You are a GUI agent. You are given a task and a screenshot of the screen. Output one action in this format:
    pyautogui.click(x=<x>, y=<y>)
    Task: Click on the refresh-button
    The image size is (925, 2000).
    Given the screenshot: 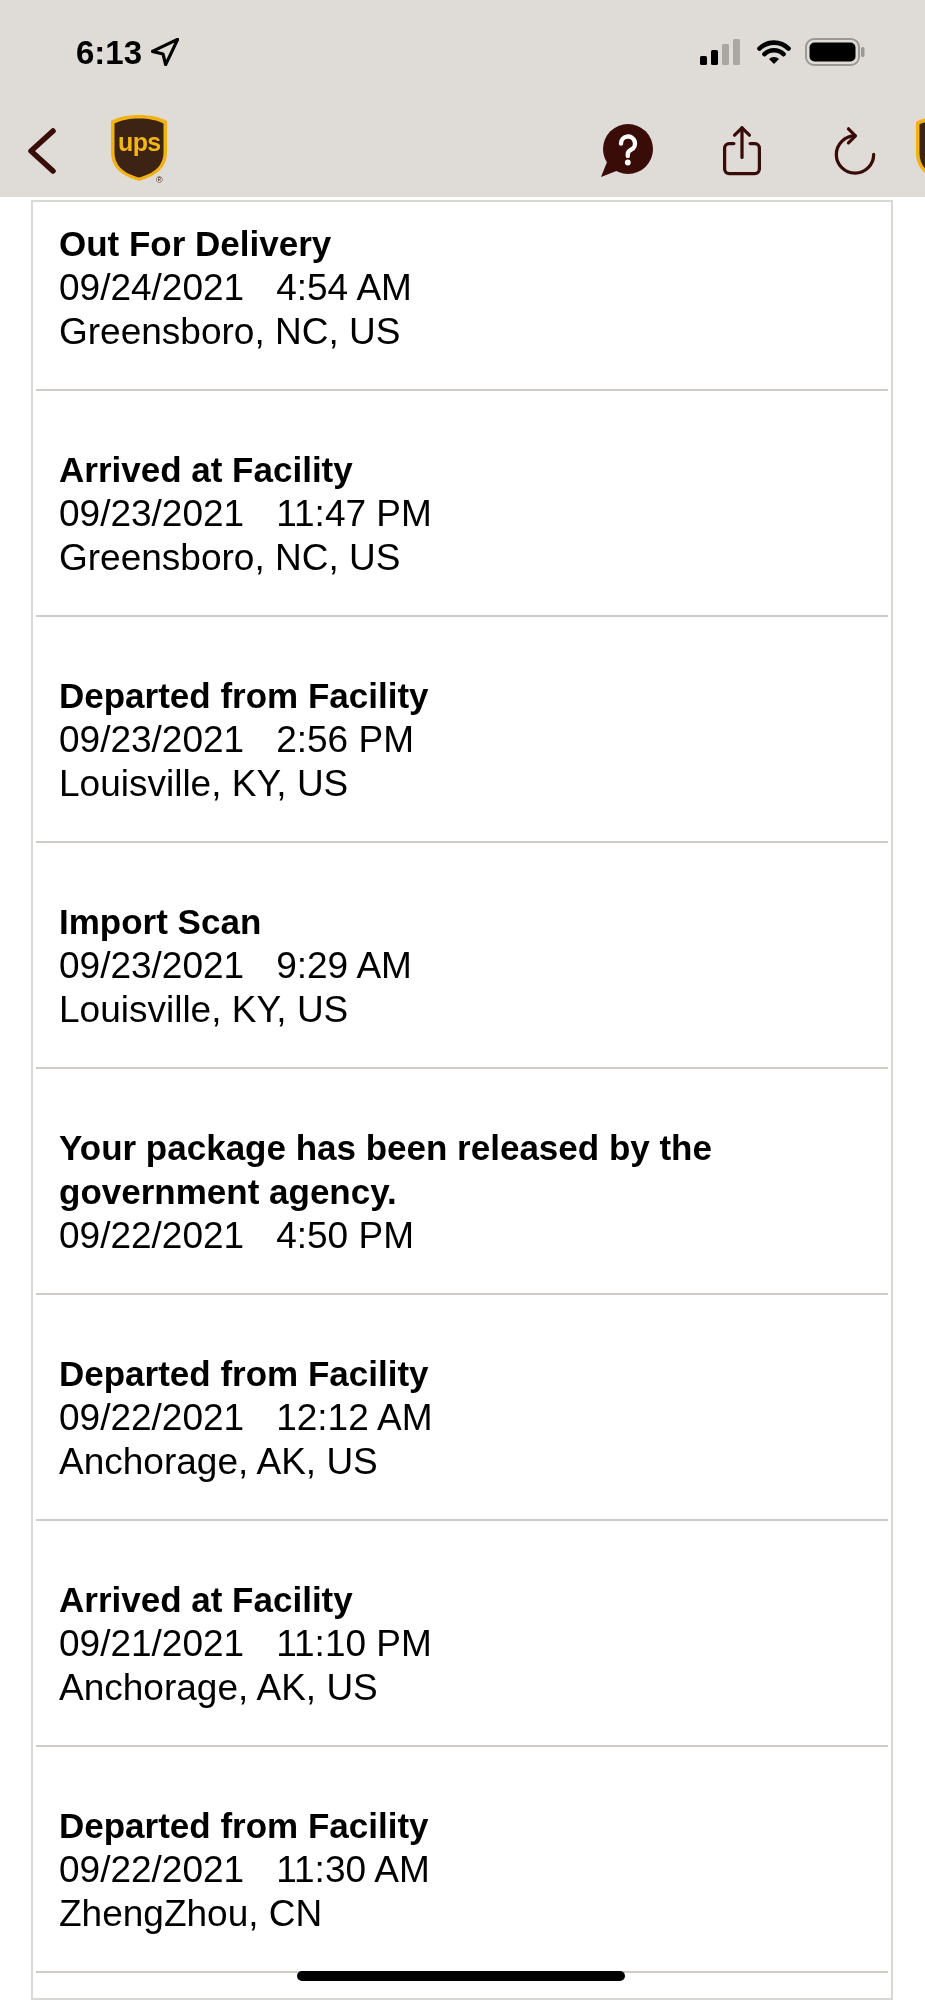 What is the action you would take?
    pyautogui.click(x=855, y=150)
    